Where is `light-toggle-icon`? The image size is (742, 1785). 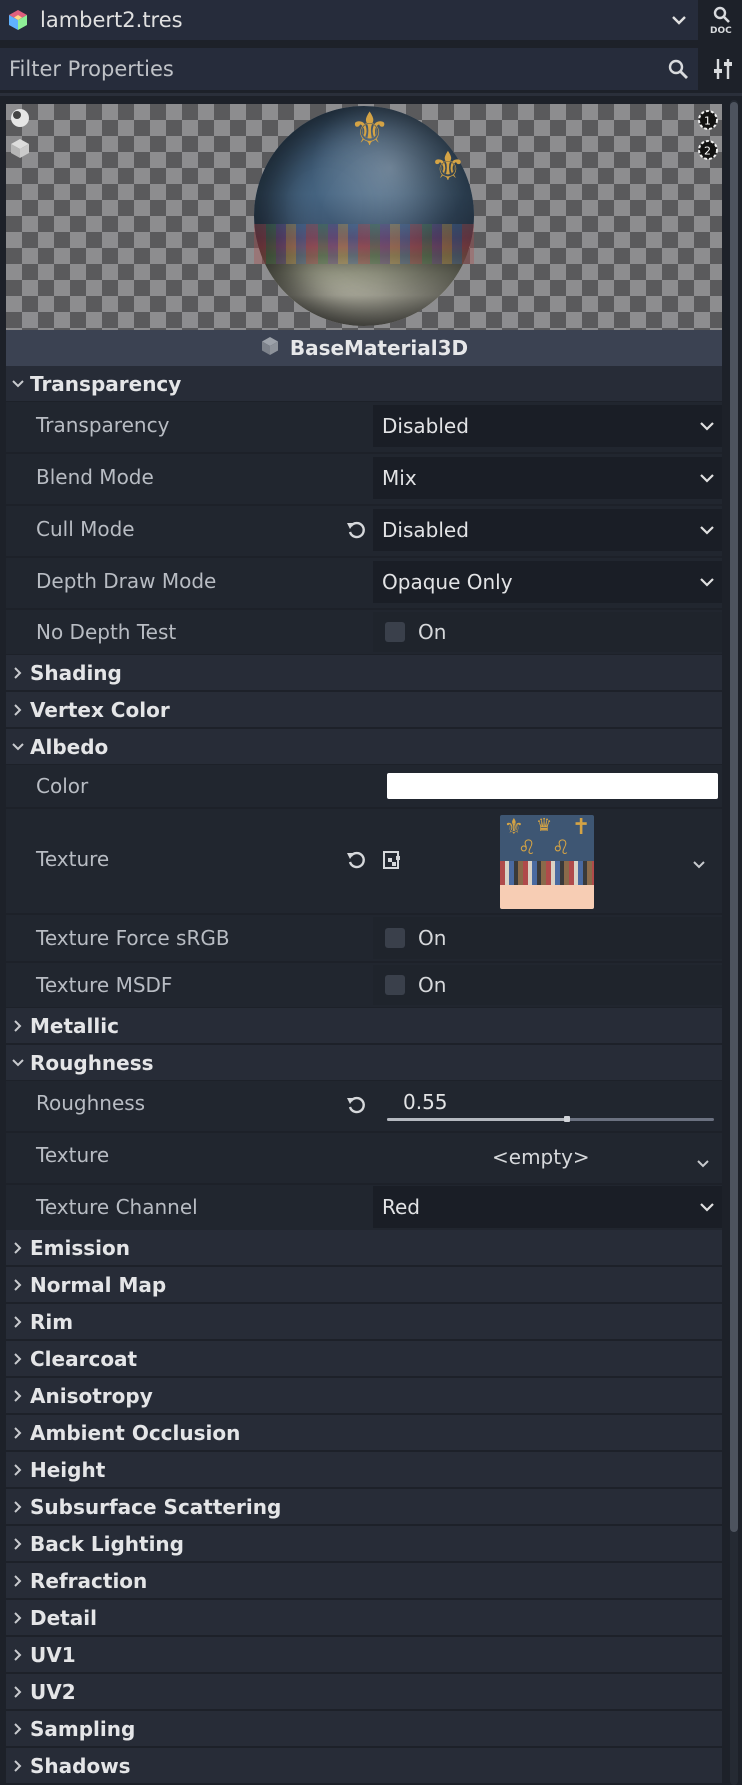 light-toggle-icon is located at coordinates (20, 118).